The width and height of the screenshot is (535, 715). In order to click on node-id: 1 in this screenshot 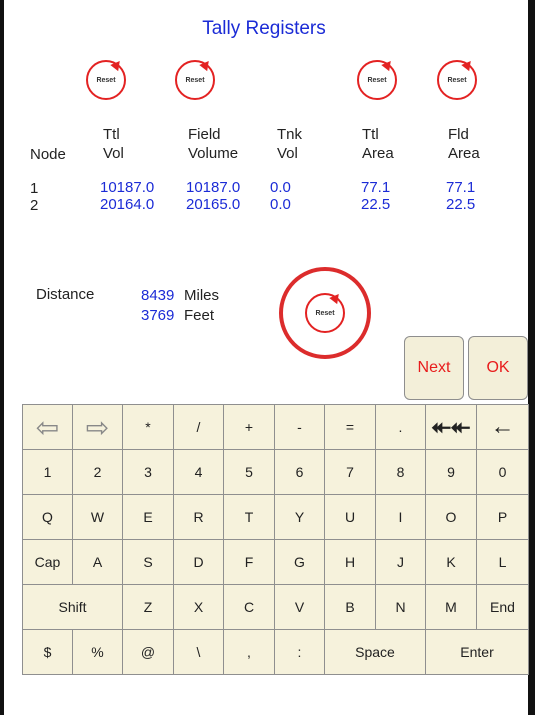, I will do `click(34, 188)`.